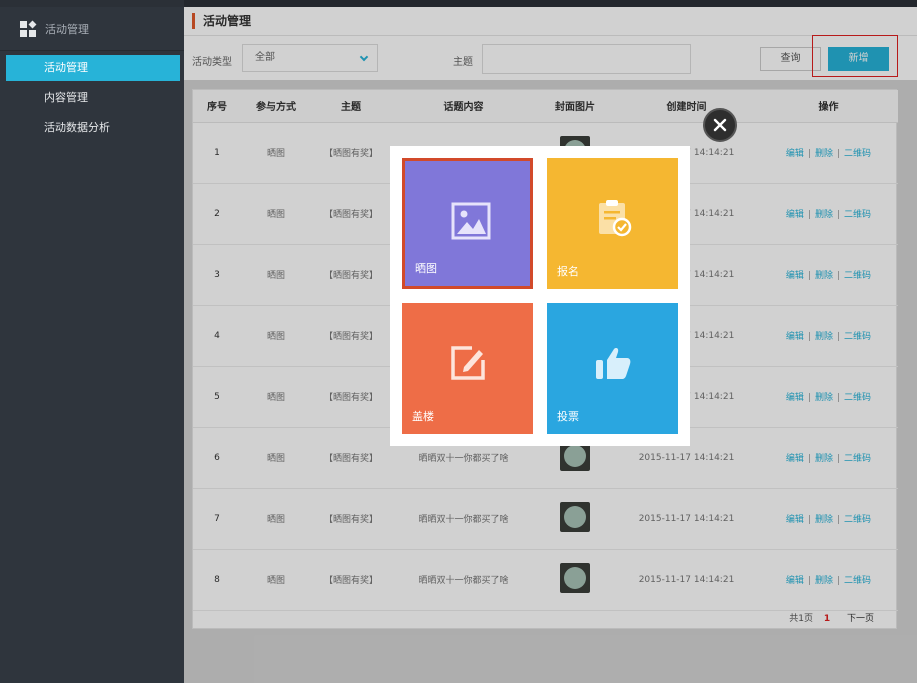 This screenshot has height=683, width=917. What do you see at coordinates (423, 416) in the screenshot?
I see `tile-thread-label: 盖楼` at bounding box center [423, 416].